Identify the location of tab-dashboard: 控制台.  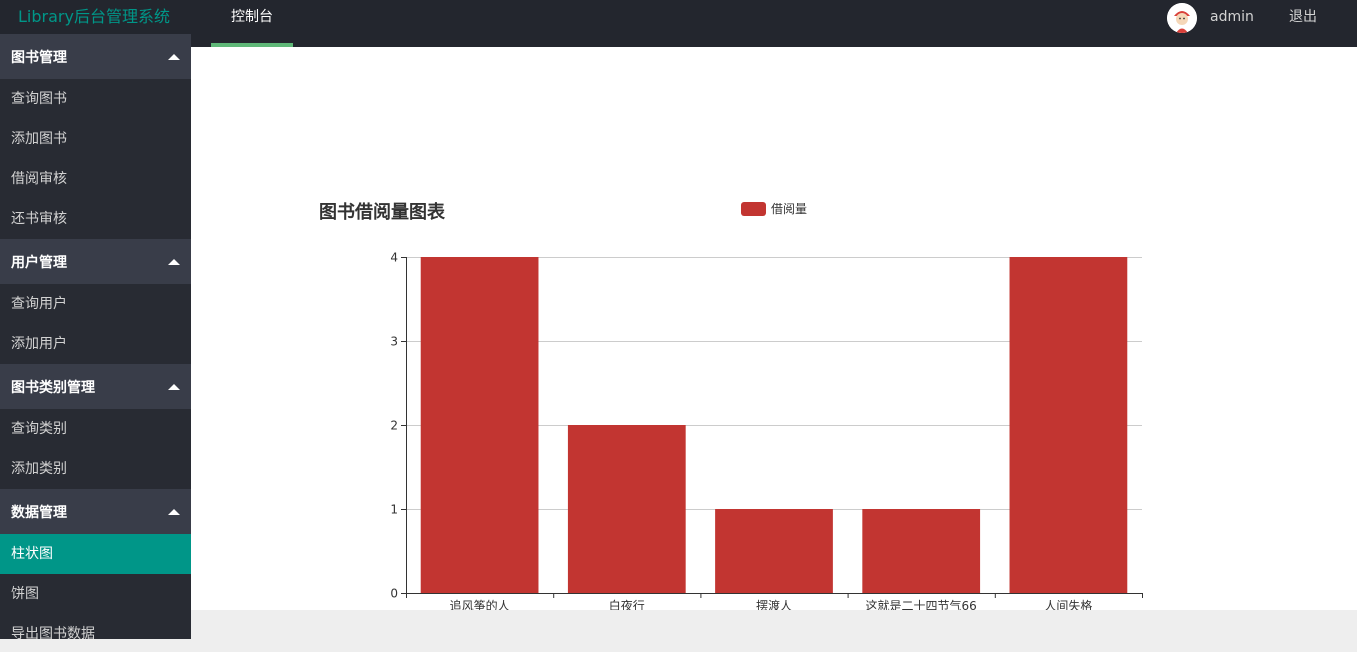
(252, 23).